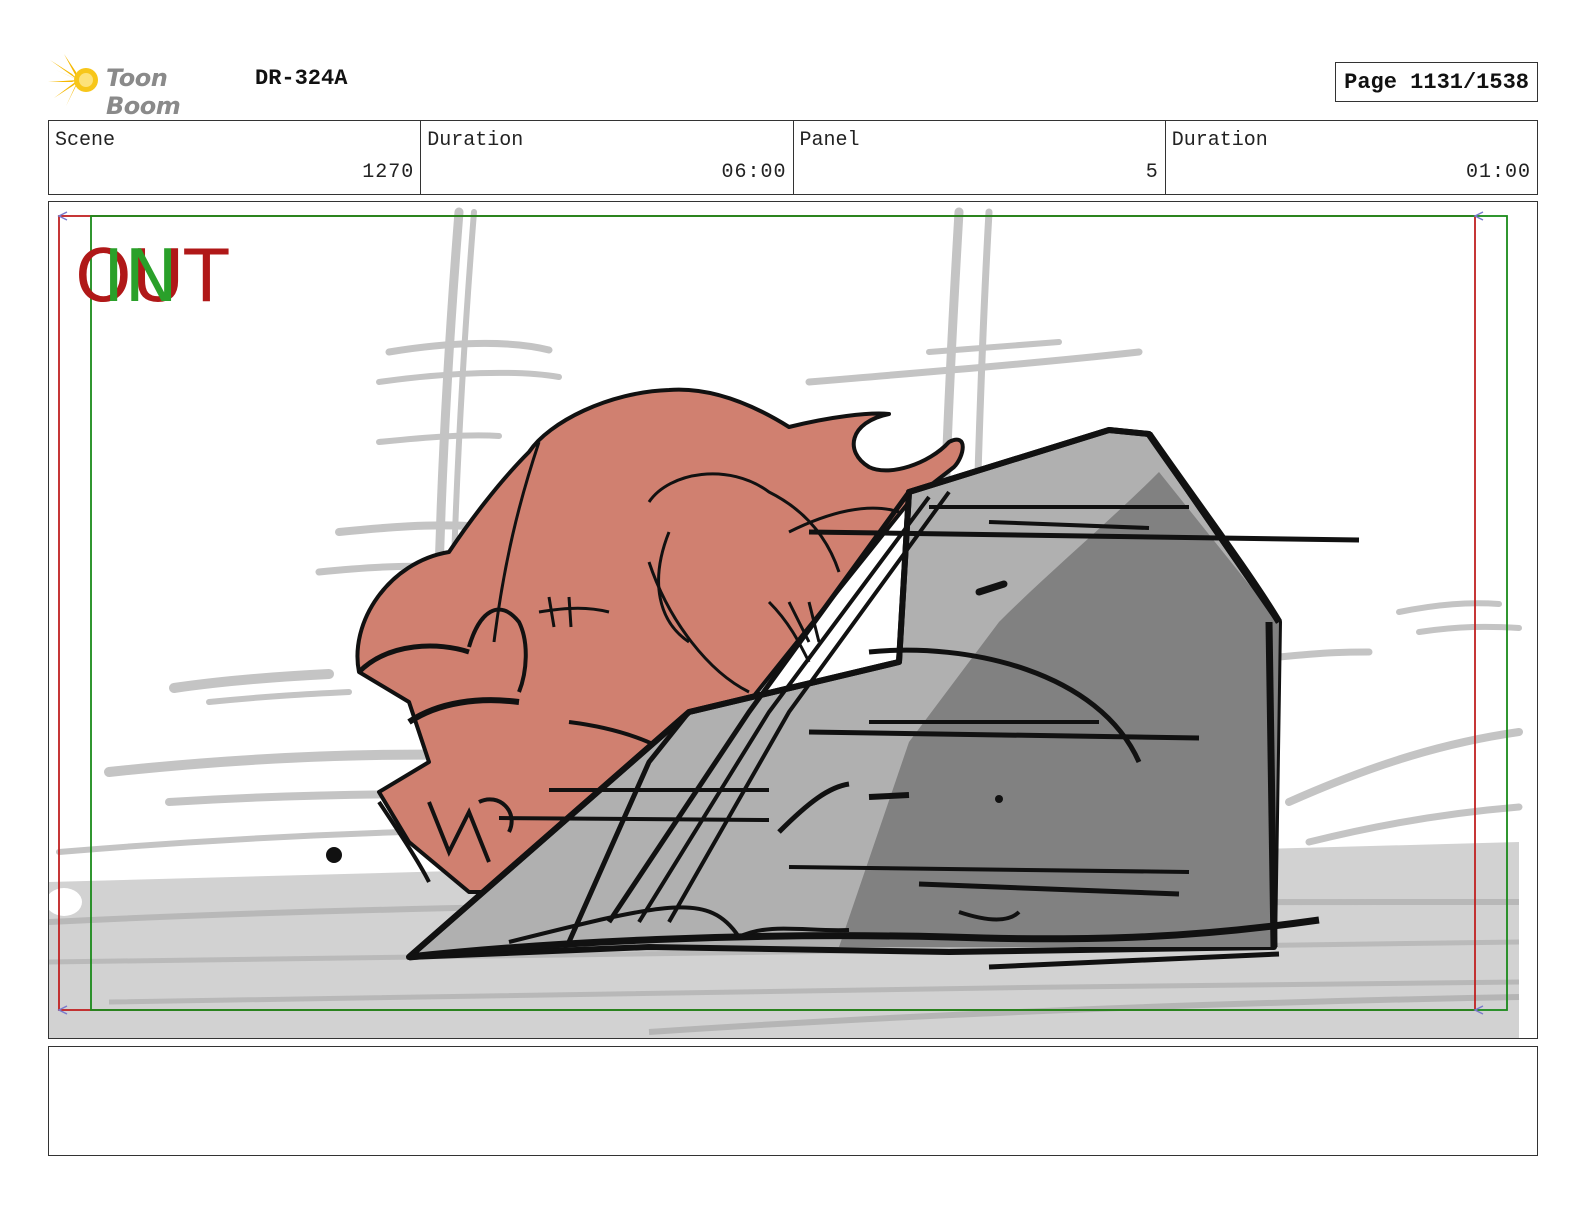 This screenshot has width=1584, height=1224. Describe the element at coordinates (475, 140) in the screenshot. I see `scene-duration-label: Duration` at that location.